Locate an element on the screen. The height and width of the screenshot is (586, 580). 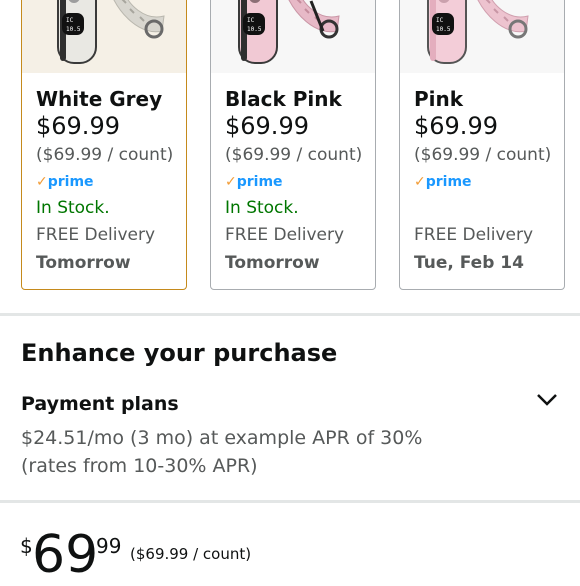
enhance-section-title: Enhance your purchase is located at coordinates (179, 353).